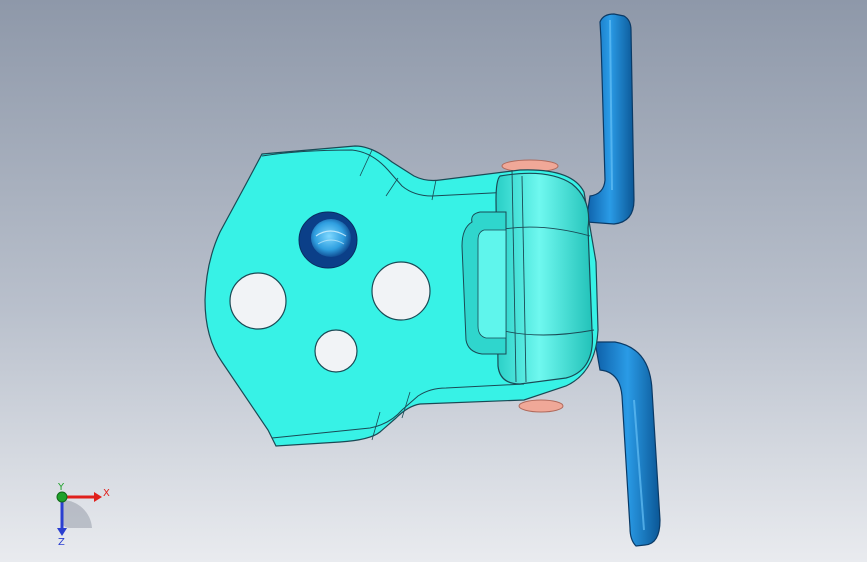  I want to click on recess-inner-face, so click(492, 284).